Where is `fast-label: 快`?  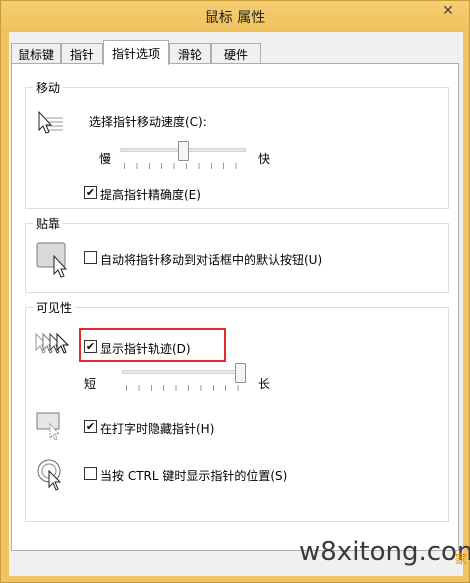 fast-label: 快 is located at coordinates (264, 159).